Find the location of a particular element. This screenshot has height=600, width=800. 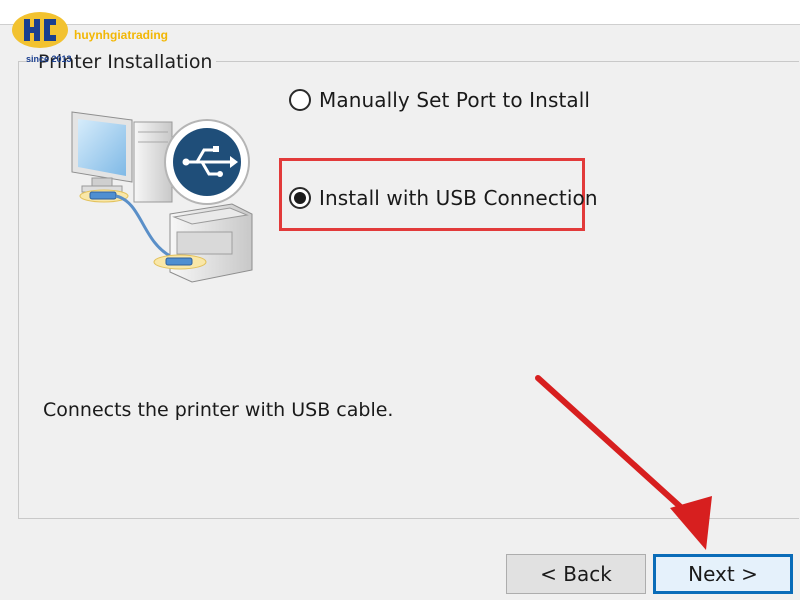

radio-dot is located at coordinates (300, 198).